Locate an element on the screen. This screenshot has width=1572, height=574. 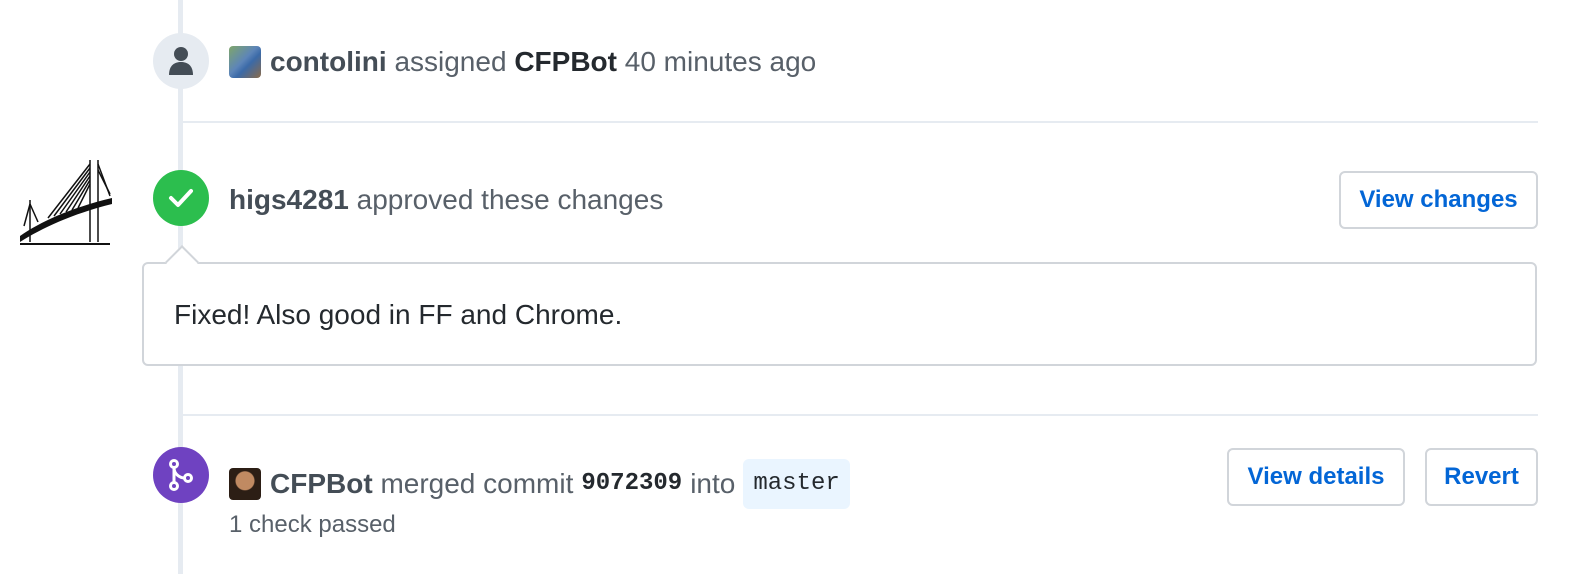
review-action: approved these changes is located at coordinates (510, 199).